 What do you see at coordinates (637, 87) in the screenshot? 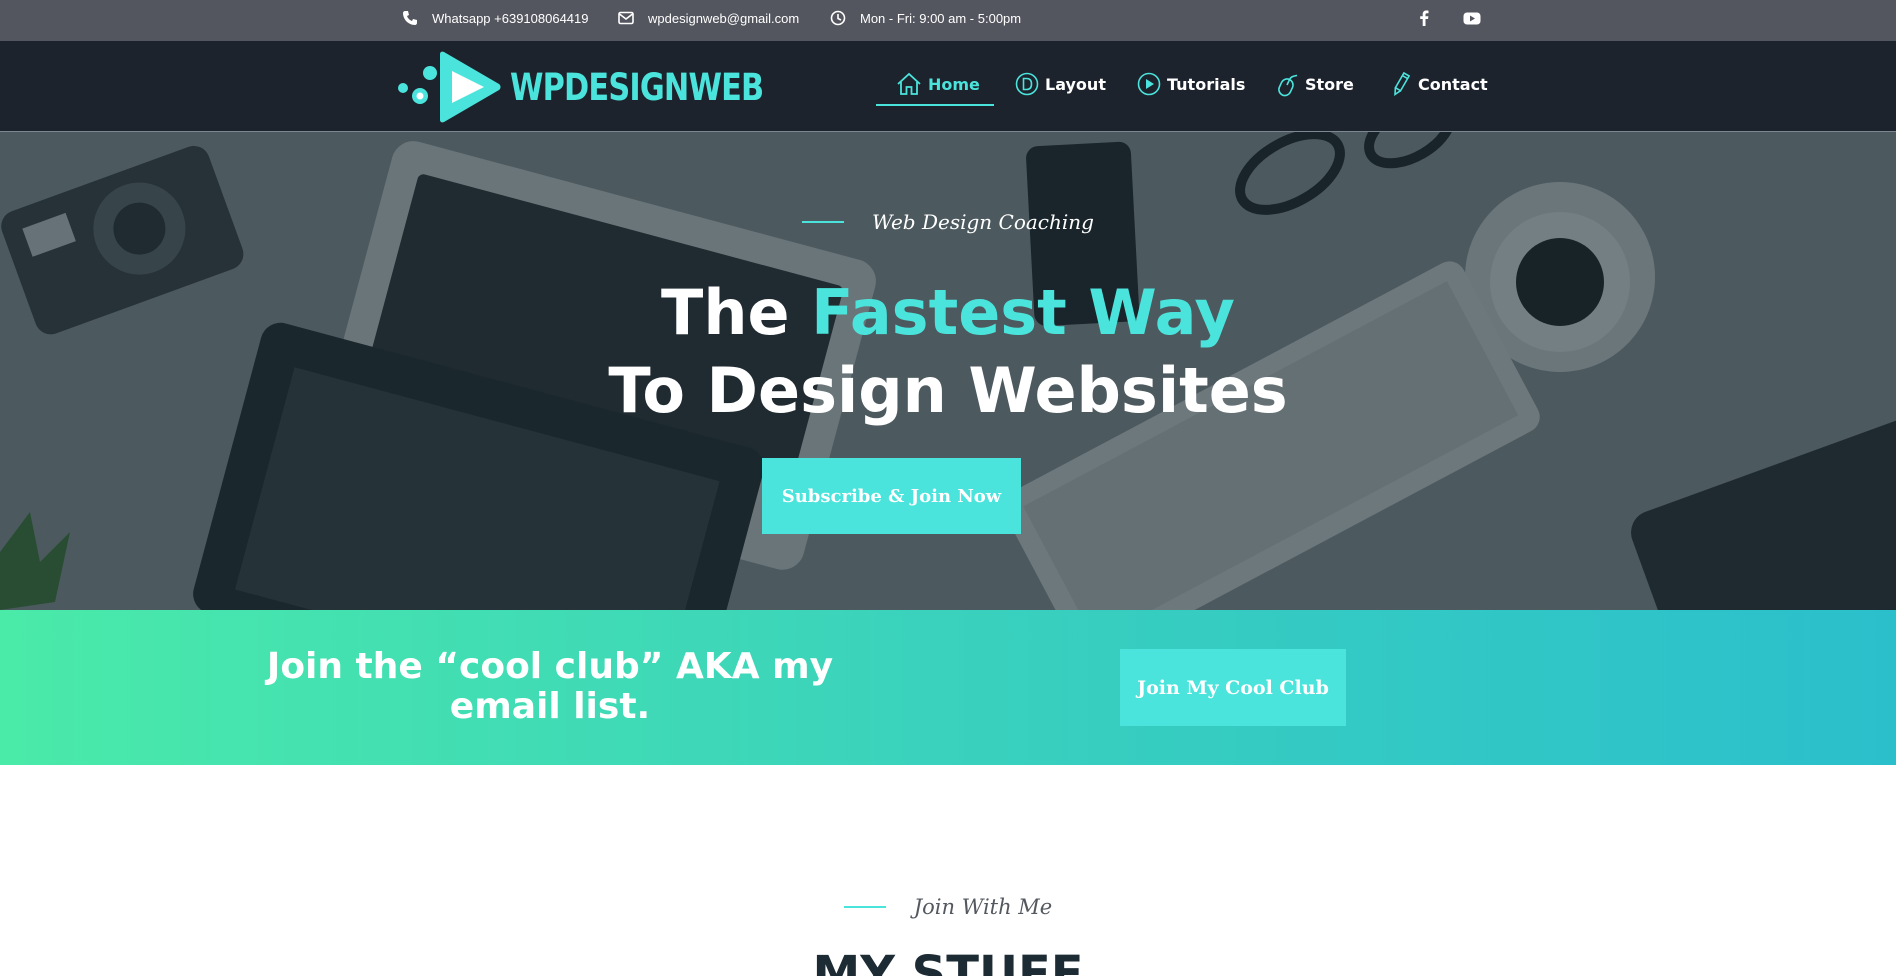
I see `logo-text: WPDESIGNWEB` at bounding box center [637, 87].